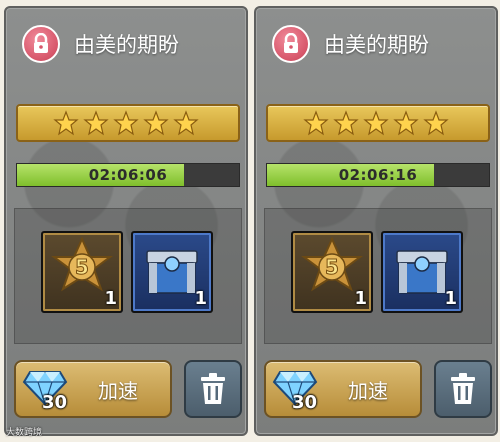 This screenshot has width=500, height=442. I want to click on watermark: 大数跨境, so click(24, 433).